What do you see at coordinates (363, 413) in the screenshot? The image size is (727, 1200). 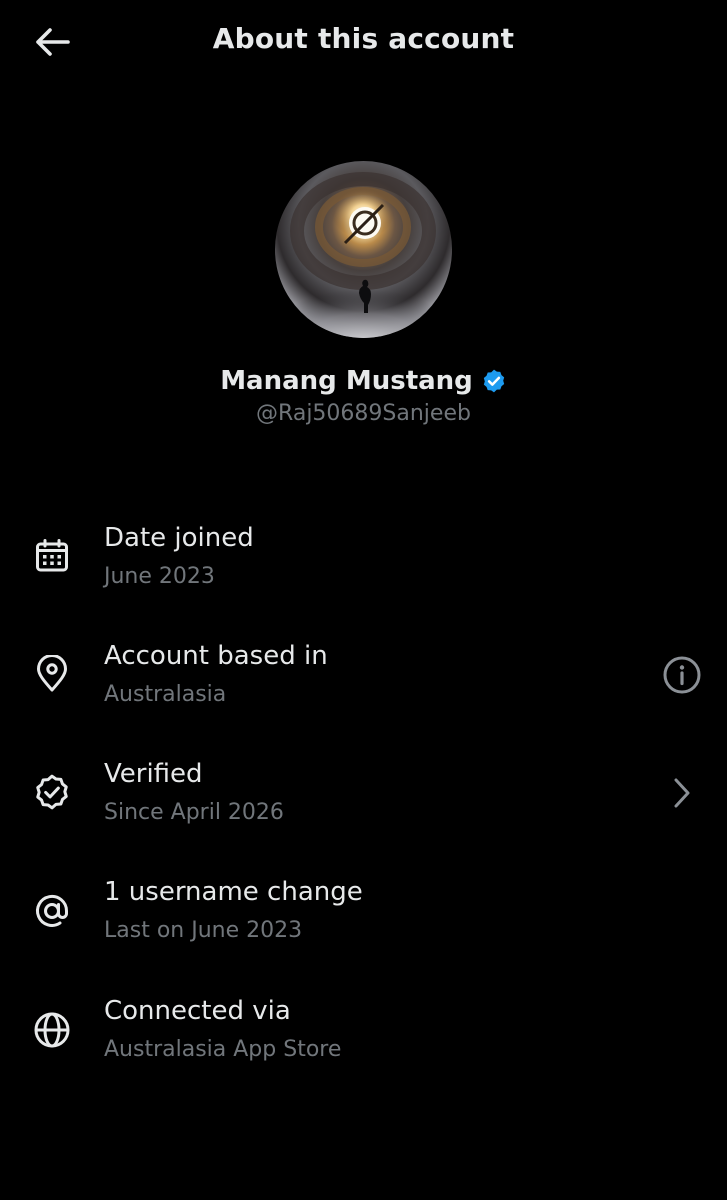 I see `profile-handle: @Raj50689Sanjeeb` at bounding box center [363, 413].